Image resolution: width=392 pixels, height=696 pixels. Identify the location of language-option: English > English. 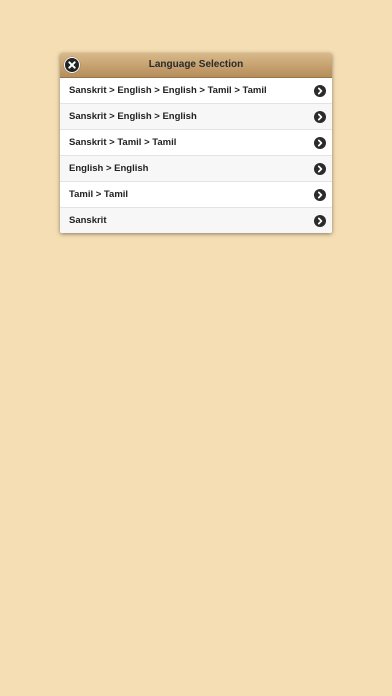
(196, 169).